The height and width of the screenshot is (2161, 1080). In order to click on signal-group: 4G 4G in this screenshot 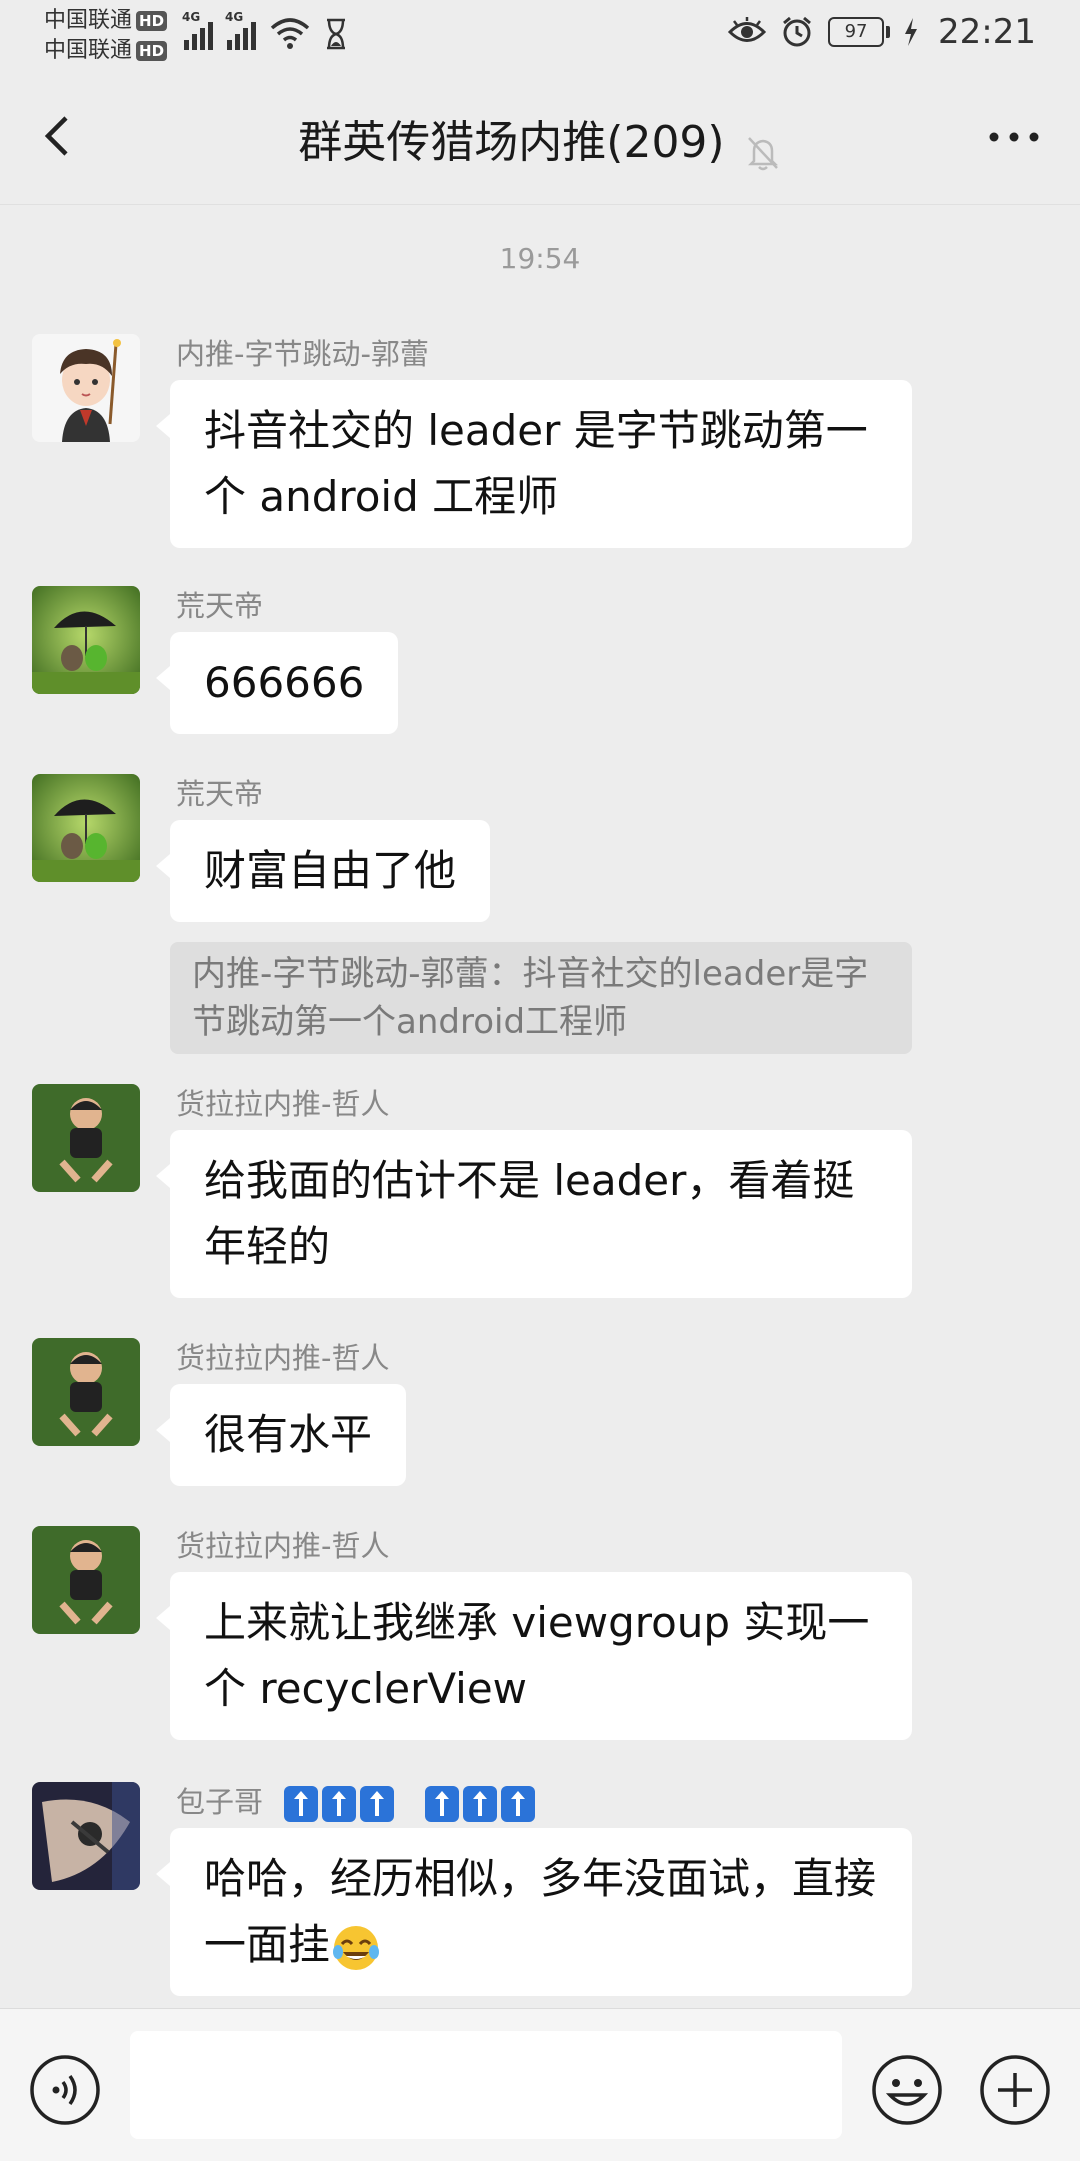, I will do `click(265, 30)`.